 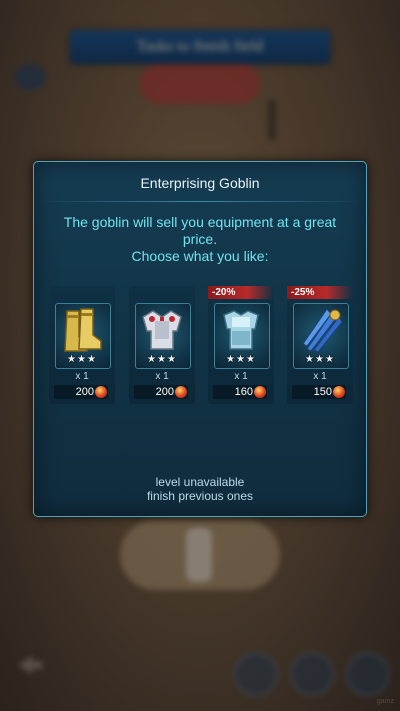 I want to click on item-price-value: 160, so click(x=243, y=392).